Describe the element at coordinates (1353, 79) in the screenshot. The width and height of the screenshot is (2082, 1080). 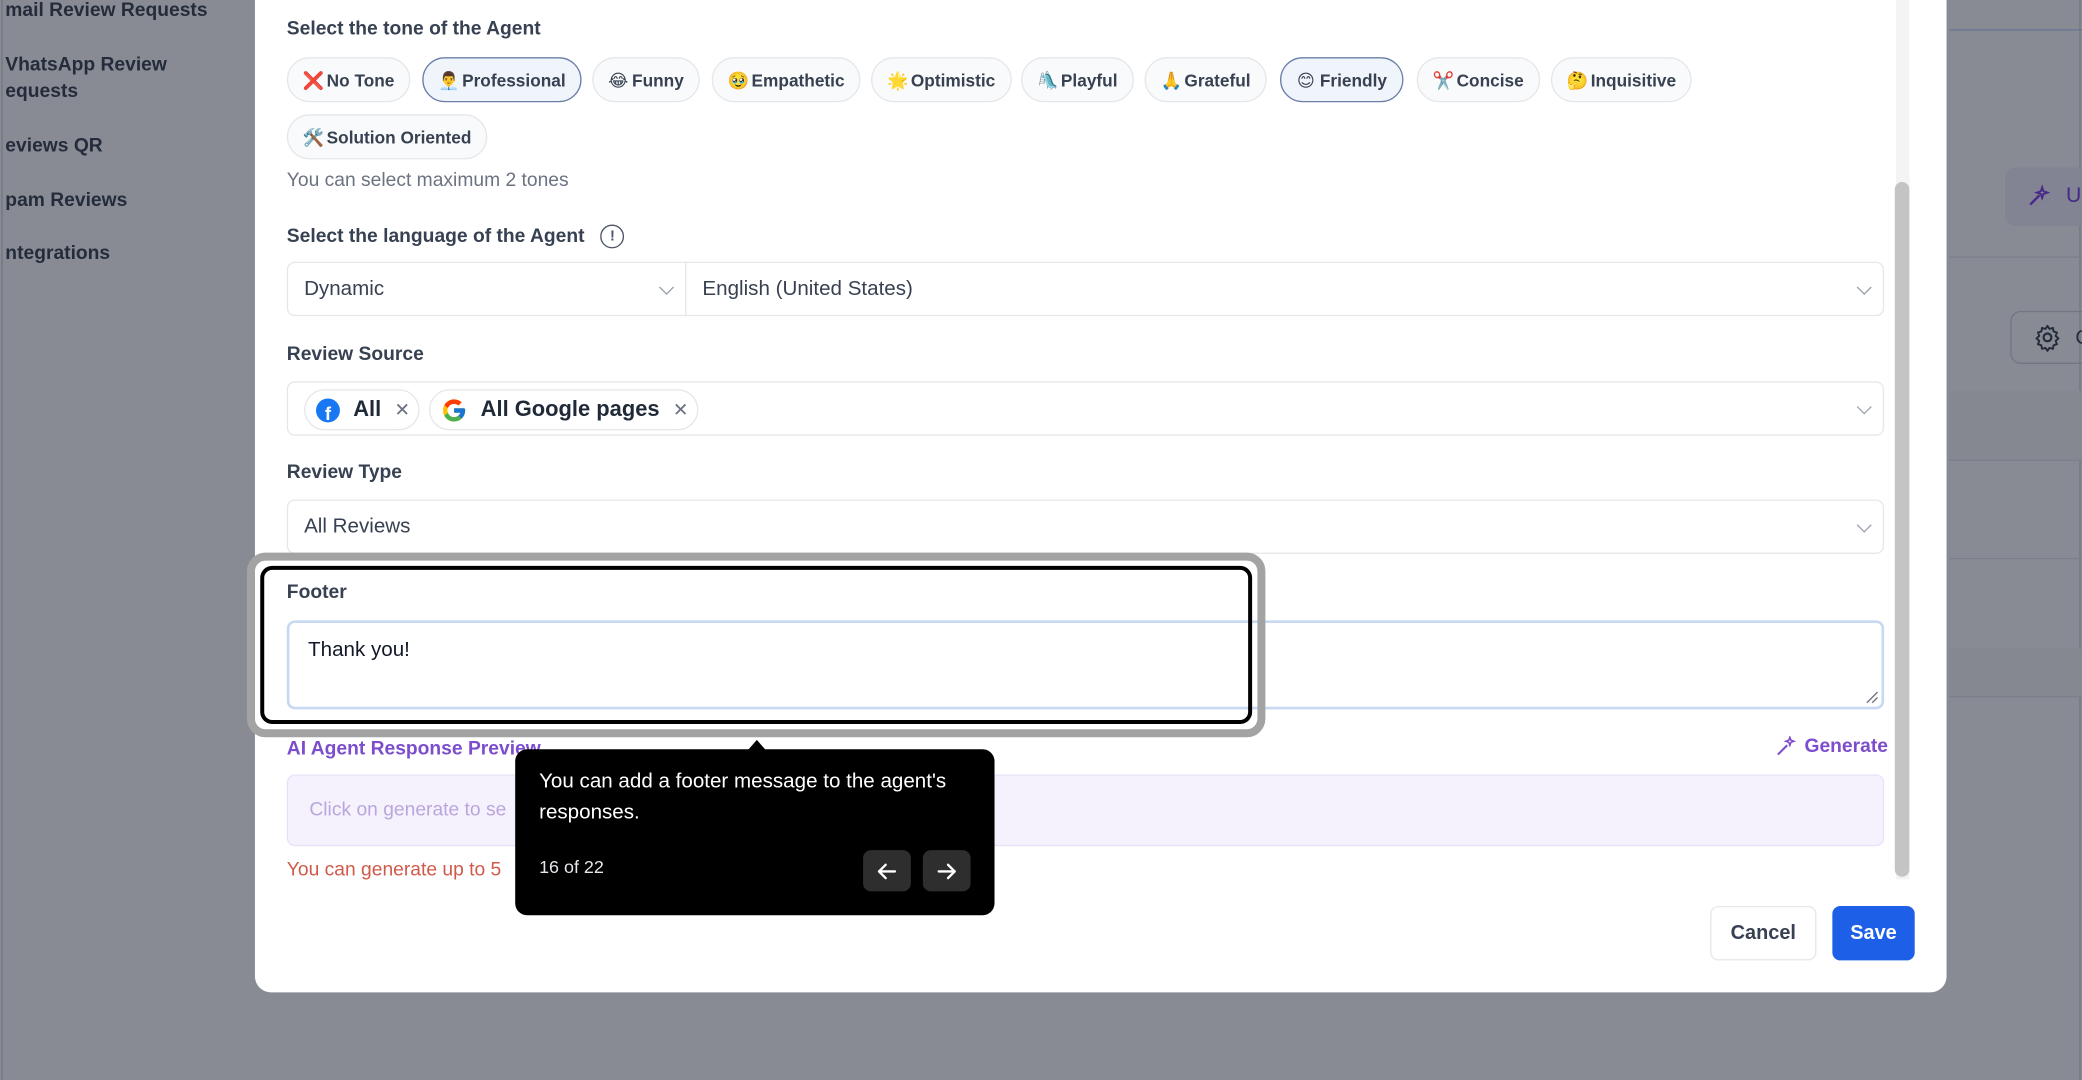
I see `tone-chip-label: Friendly` at that location.